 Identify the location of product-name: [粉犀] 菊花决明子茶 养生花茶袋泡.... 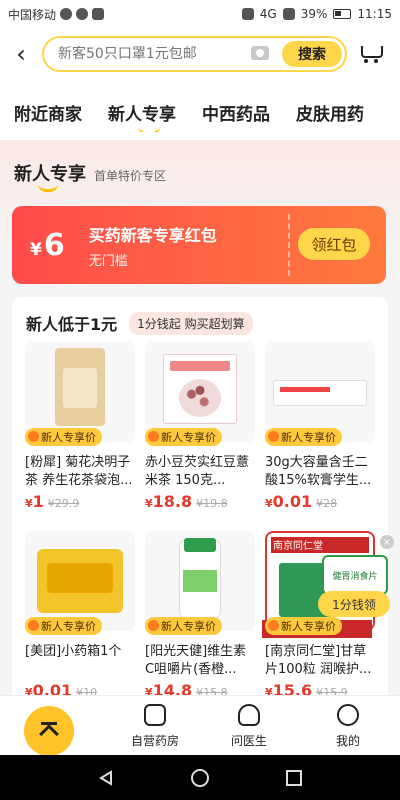
(79, 471).